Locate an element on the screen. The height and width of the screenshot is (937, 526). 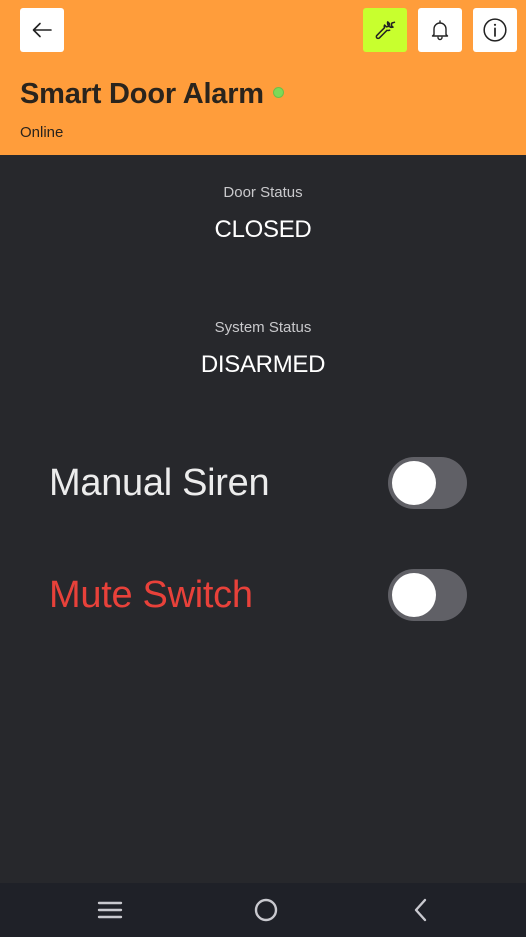
menu-icon is located at coordinates (110, 910).